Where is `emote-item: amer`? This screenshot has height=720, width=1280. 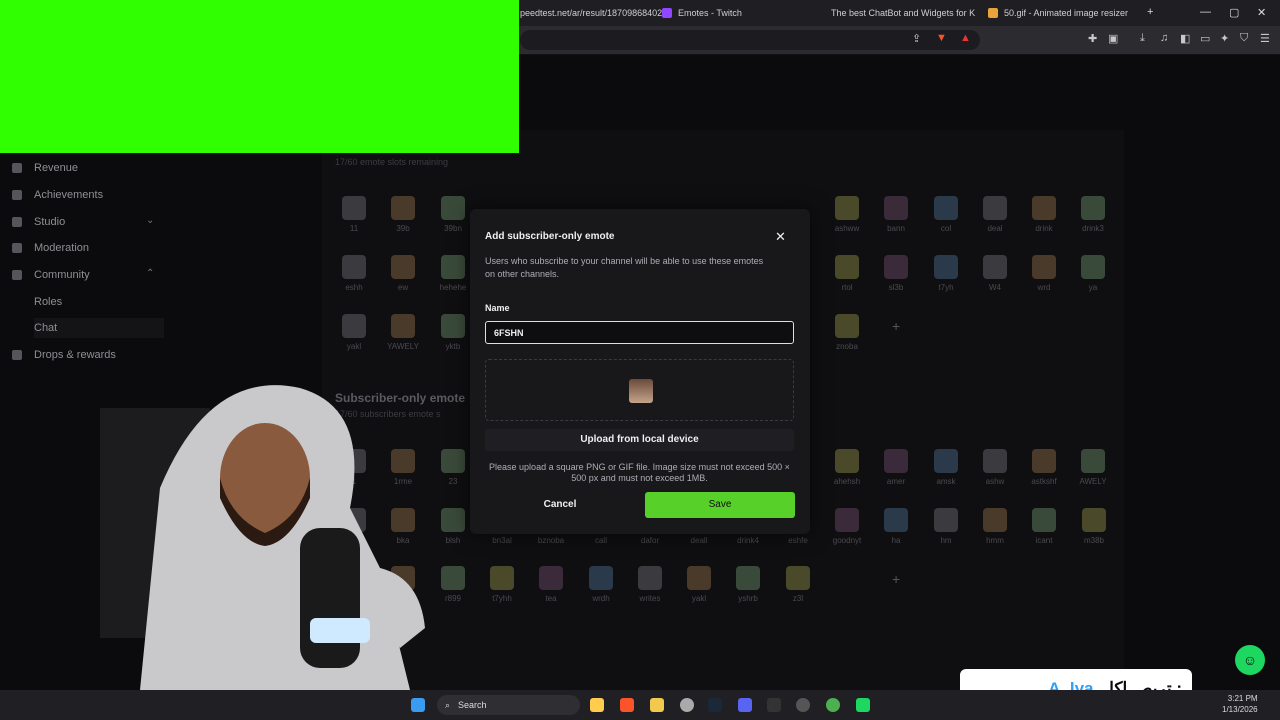
emote-item: amer is located at coordinates (896, 467).